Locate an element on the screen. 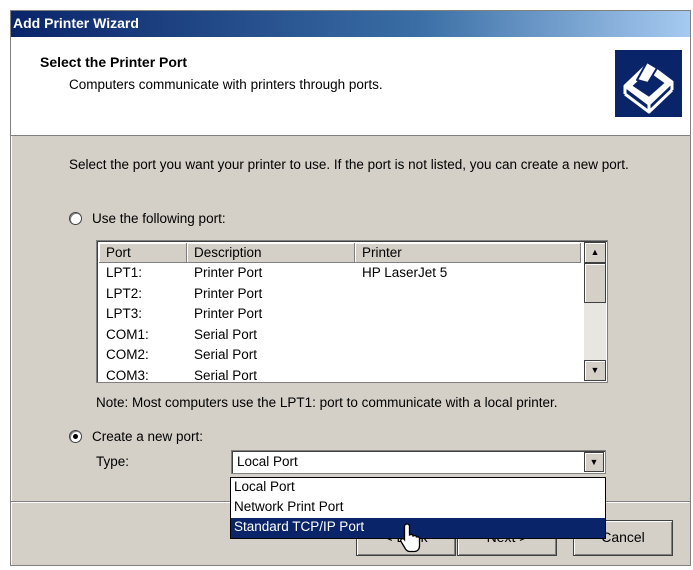 The width and height of the screenshot is (693, 570). use-following-port-radio: Use the following port: is located at coordinates (147, 218).